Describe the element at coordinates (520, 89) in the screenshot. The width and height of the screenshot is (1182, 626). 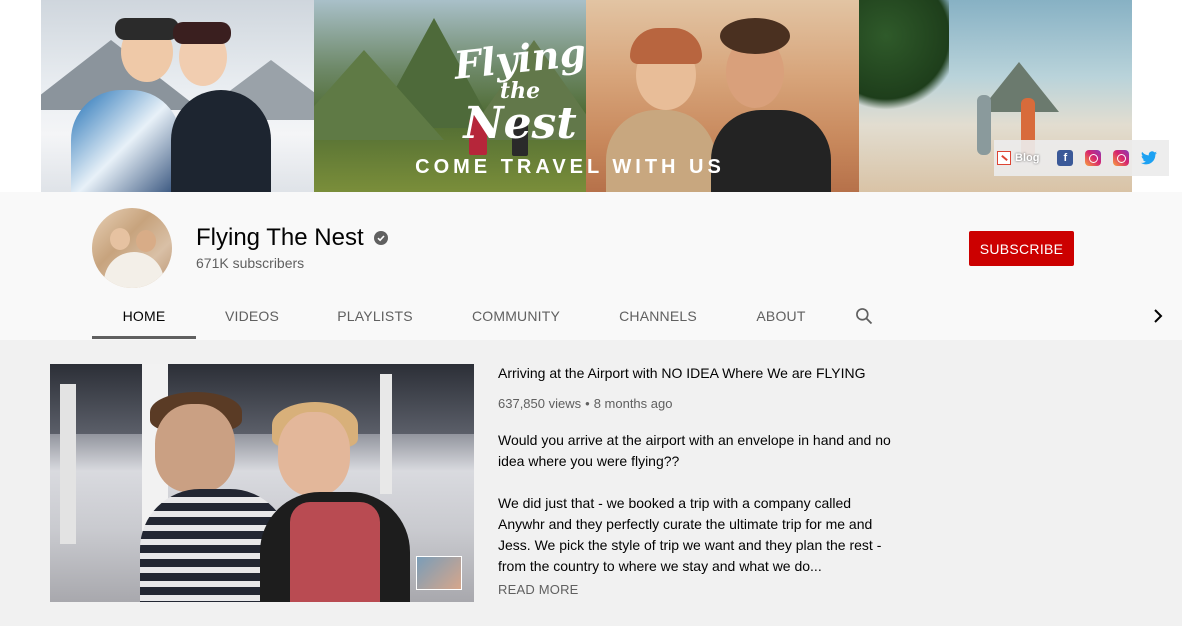
I see `banner-logo-script: Flying the Nest` at that location.